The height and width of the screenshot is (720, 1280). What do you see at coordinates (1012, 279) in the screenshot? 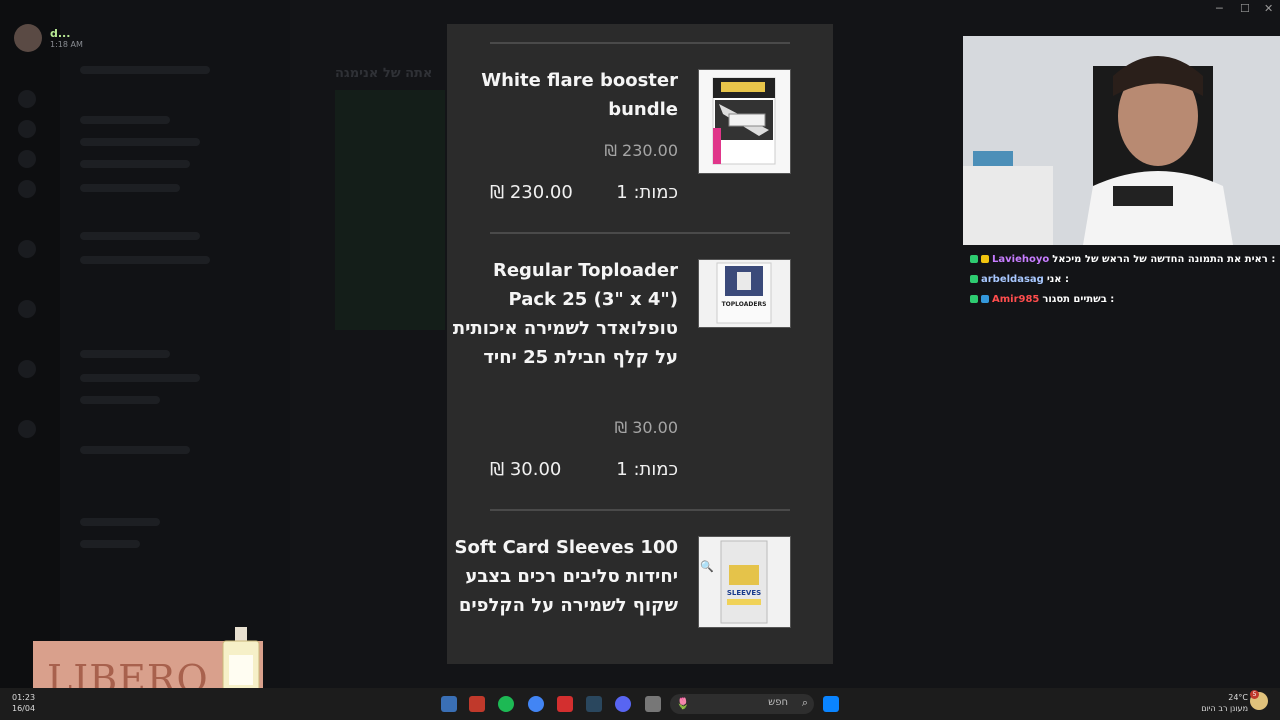
I see `chat-username: arbeldasag` at bounding box center [1012, 279].